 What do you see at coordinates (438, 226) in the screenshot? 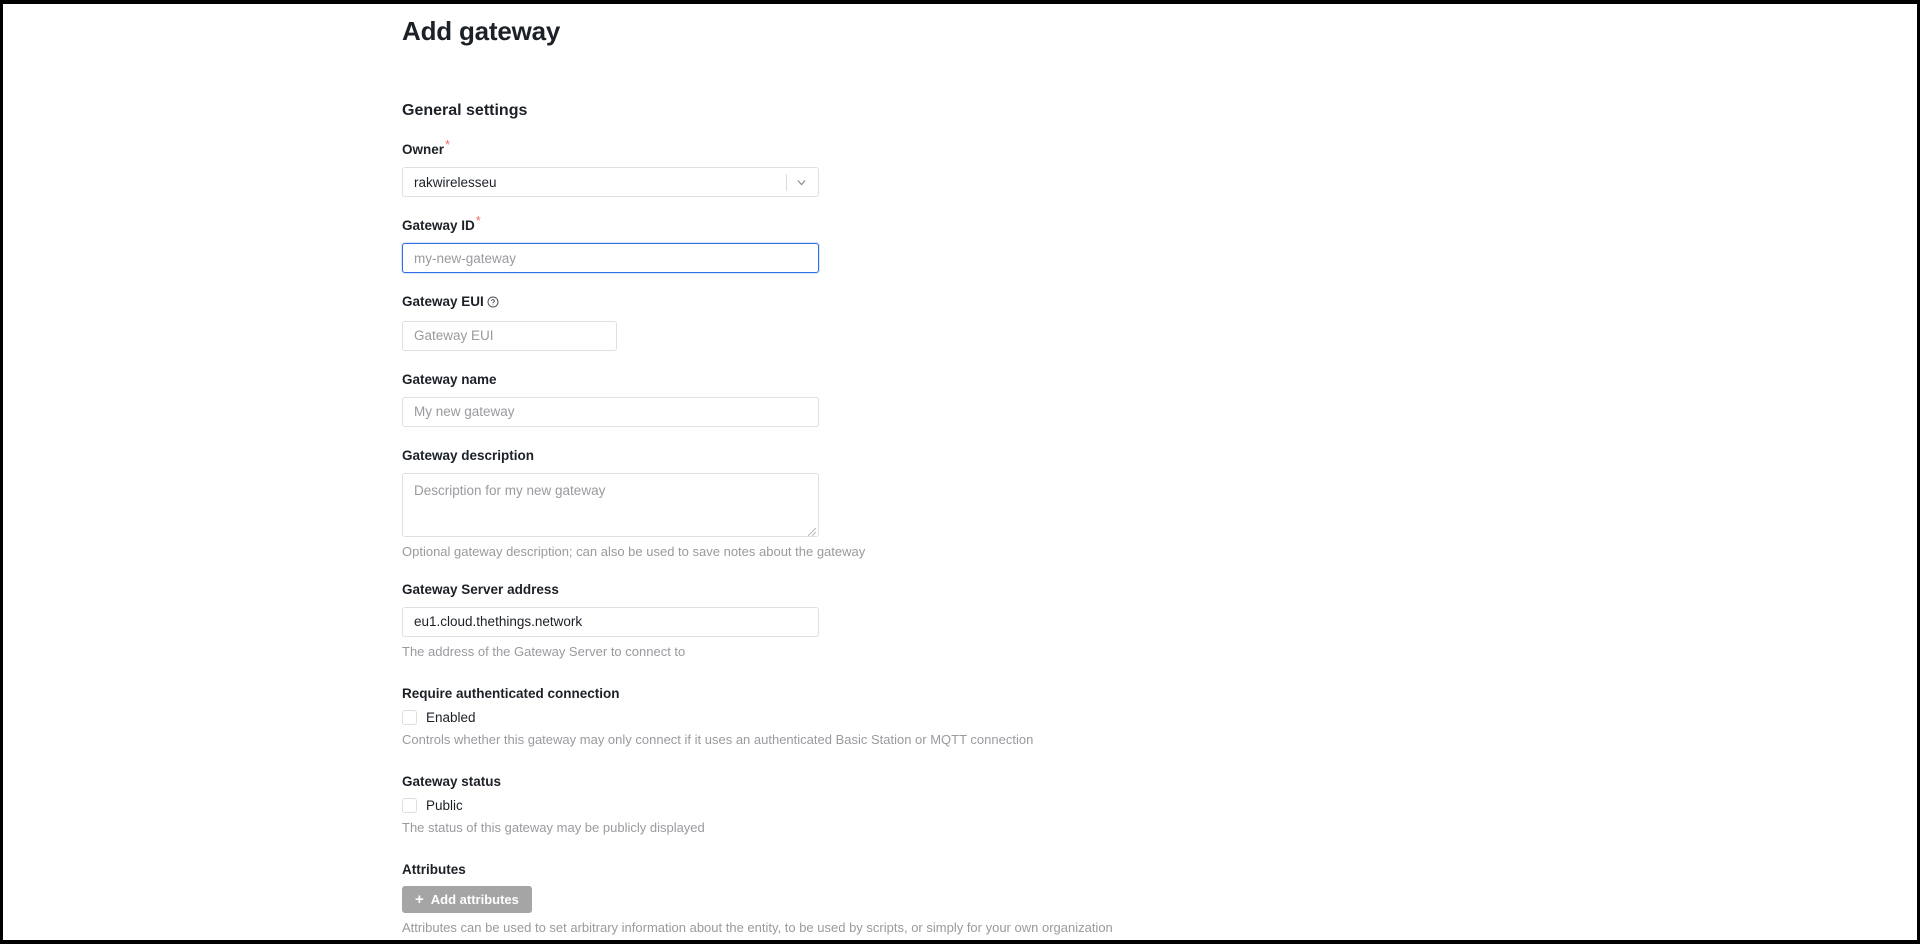
I see `field-label-gateway-id-text: Gateway ID` at bounding box center [438, 226].